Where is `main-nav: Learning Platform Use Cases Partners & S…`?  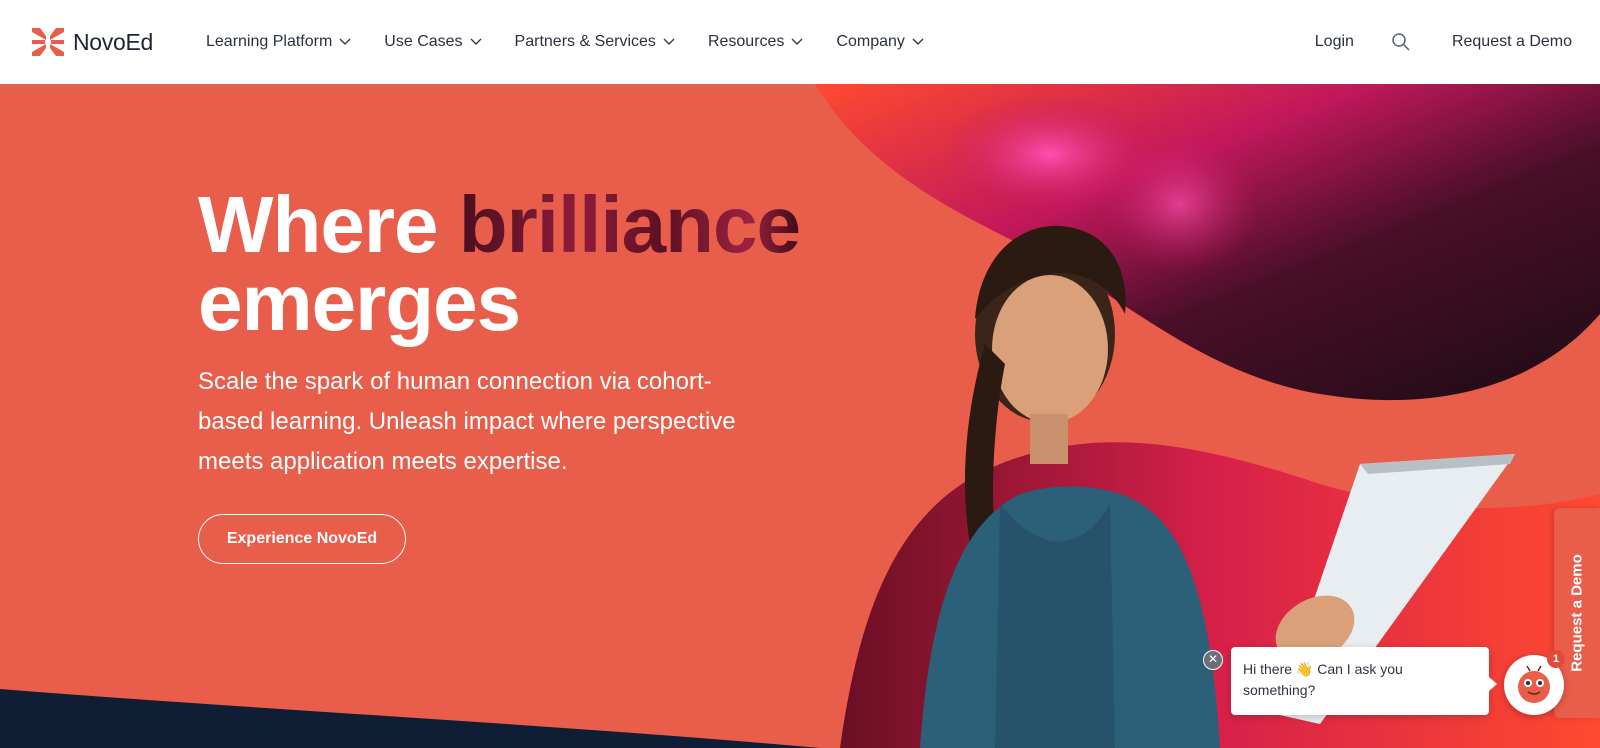 main-nav: Learning Platform Use Cases Partners & S… is located at coordinates (581, 42).